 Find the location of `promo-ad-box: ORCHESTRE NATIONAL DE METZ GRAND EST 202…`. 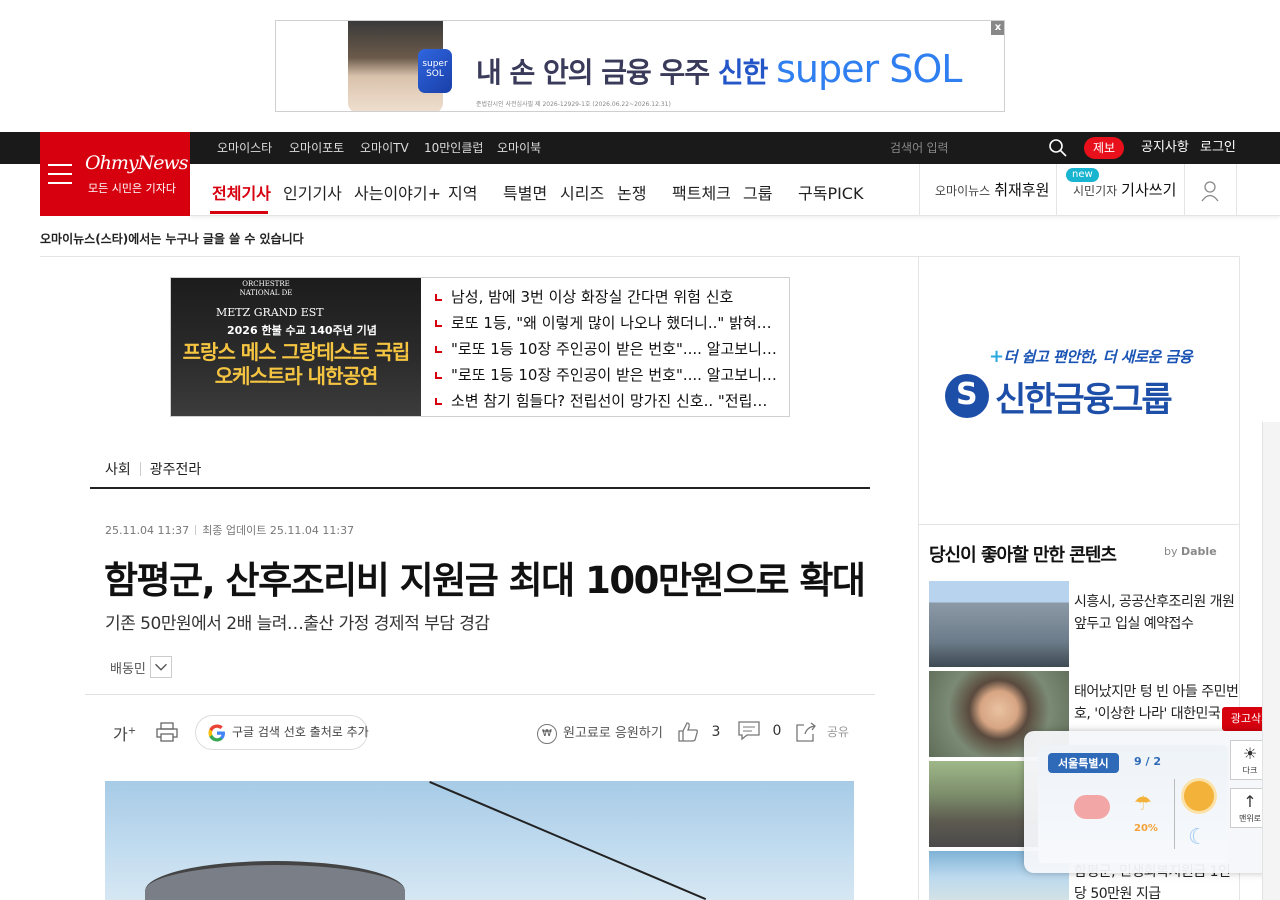

promo-ad-box: ORCHESTRE NATIONAL DE METZ GRAND EST 202… is located at coordinates (480, 347).